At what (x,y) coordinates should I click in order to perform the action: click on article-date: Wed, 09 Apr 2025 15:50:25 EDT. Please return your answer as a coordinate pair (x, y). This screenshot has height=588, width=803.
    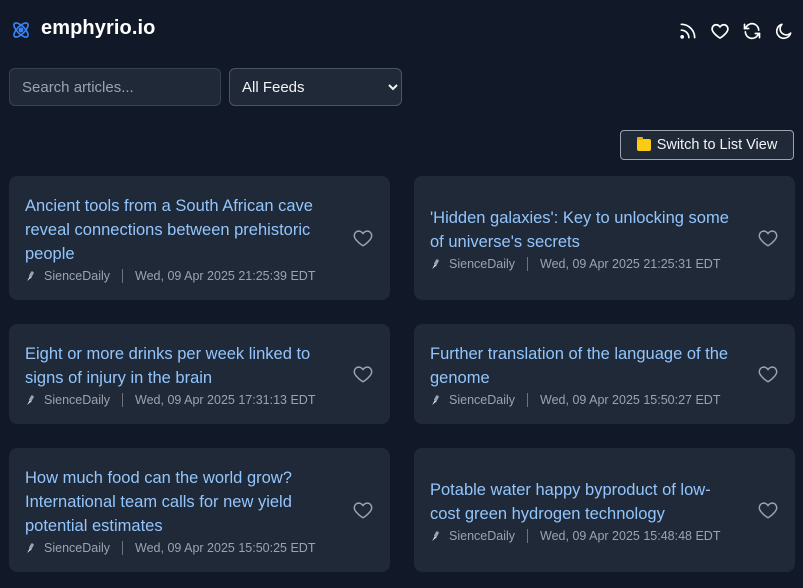
    Looking at the image, I should click on (225, 547).